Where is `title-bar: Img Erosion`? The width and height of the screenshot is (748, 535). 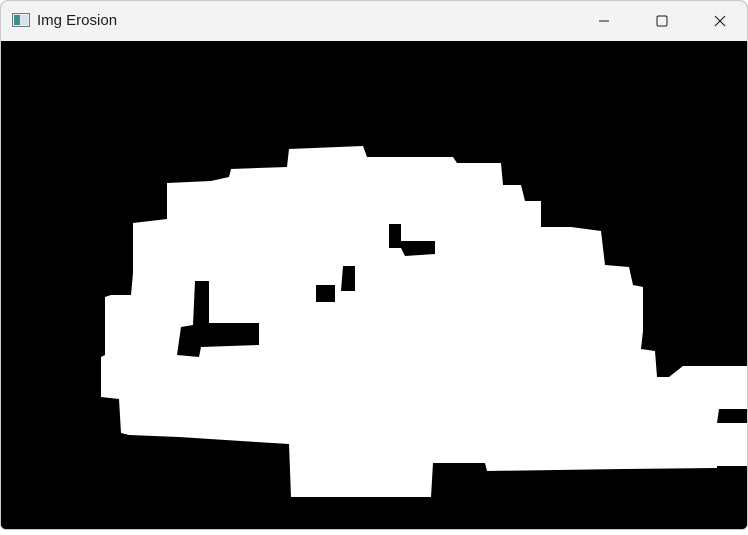 title-bar: Img Erosion is located at coordinates (374, 21).